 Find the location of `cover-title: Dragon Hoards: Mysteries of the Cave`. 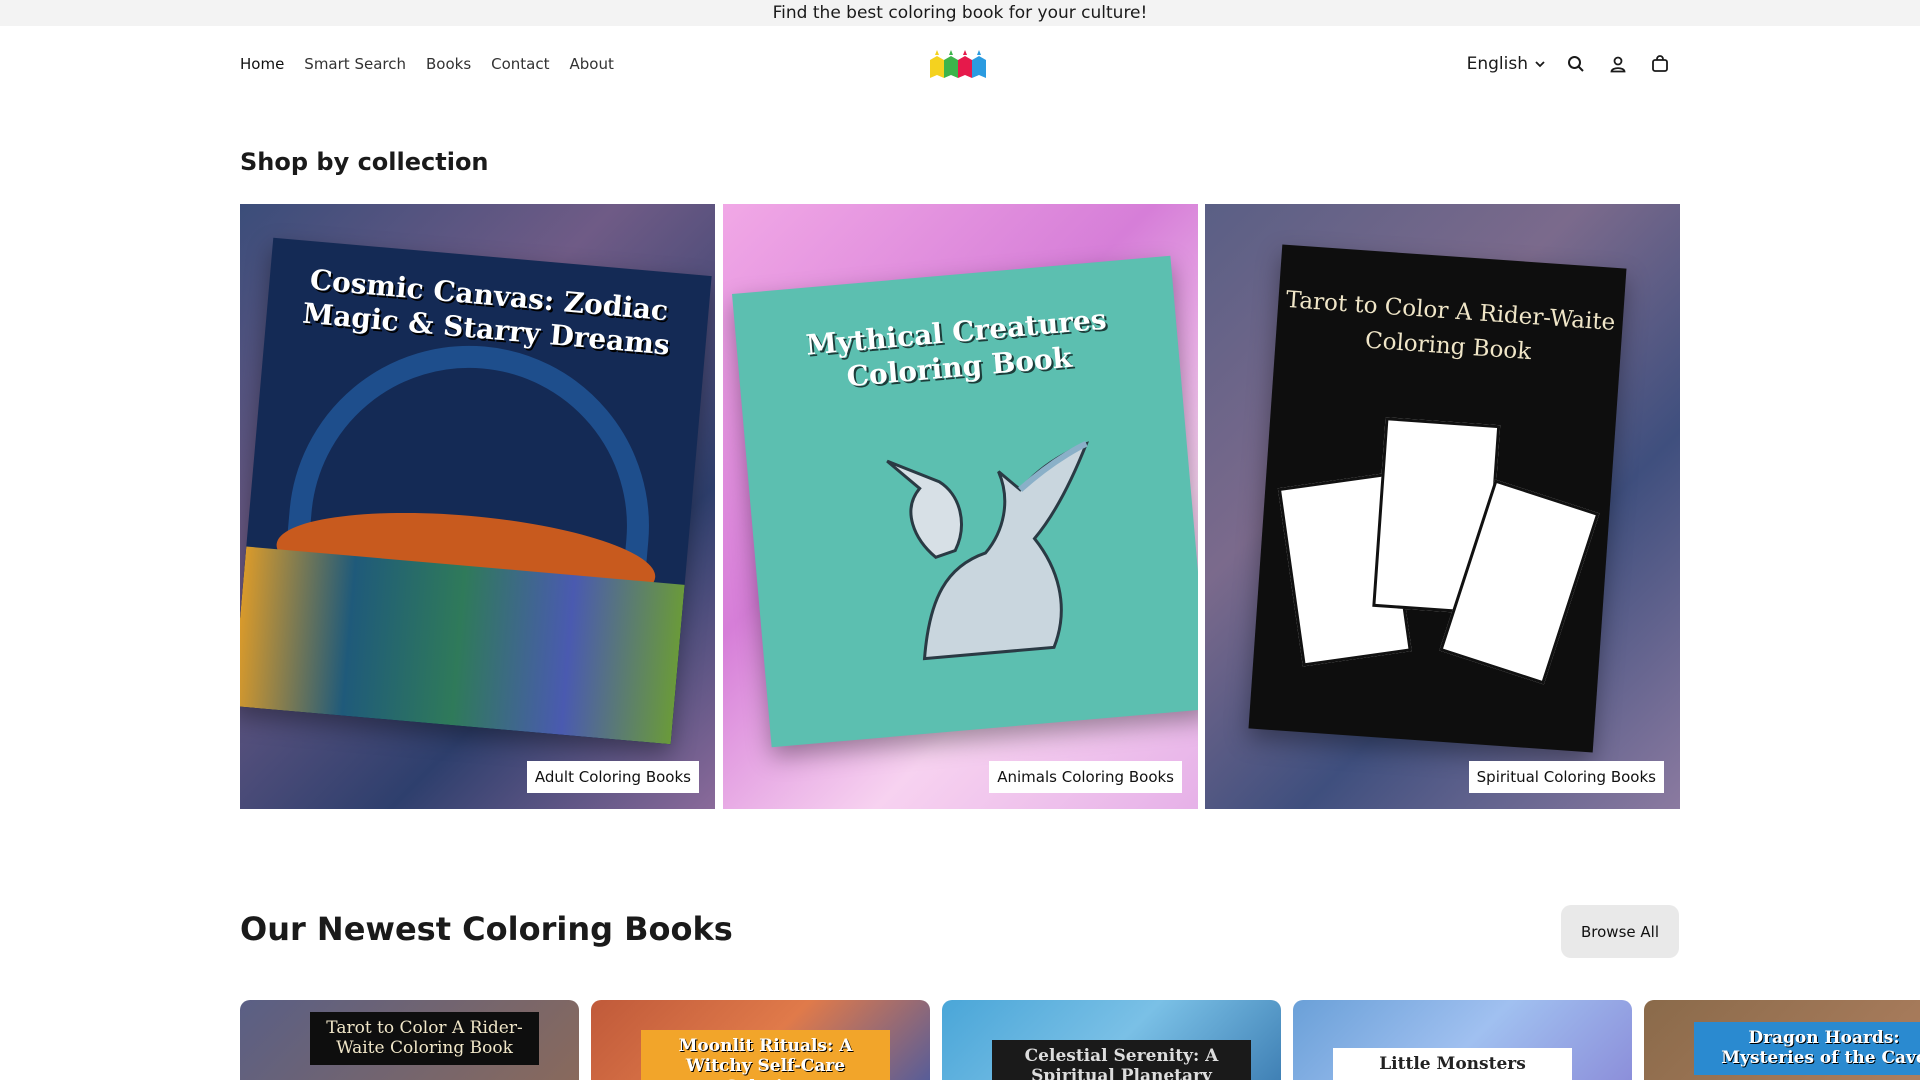

cover-title: Dragon Hoards: Mysteries of the Cave is located at coordinates (1807, 1048).